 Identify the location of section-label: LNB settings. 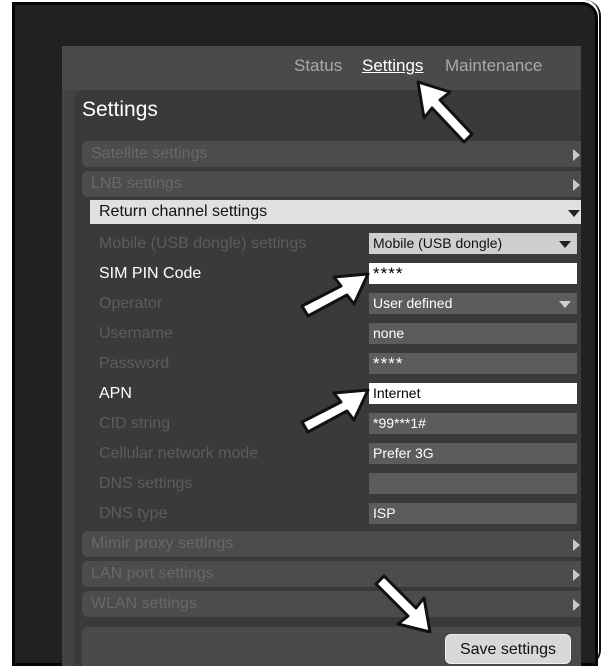
(136, 183).